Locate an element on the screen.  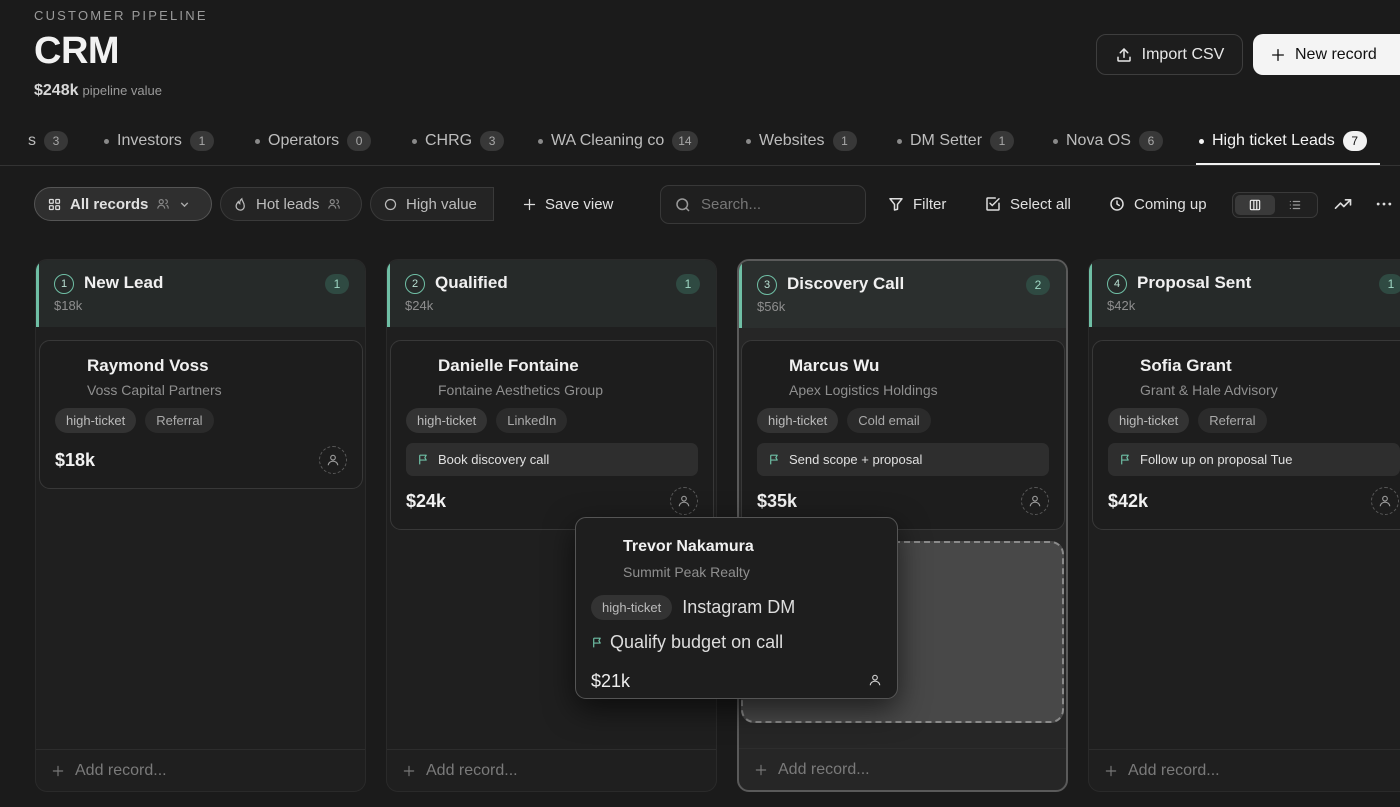
trend-icon is located at coordinates (1343, 204).